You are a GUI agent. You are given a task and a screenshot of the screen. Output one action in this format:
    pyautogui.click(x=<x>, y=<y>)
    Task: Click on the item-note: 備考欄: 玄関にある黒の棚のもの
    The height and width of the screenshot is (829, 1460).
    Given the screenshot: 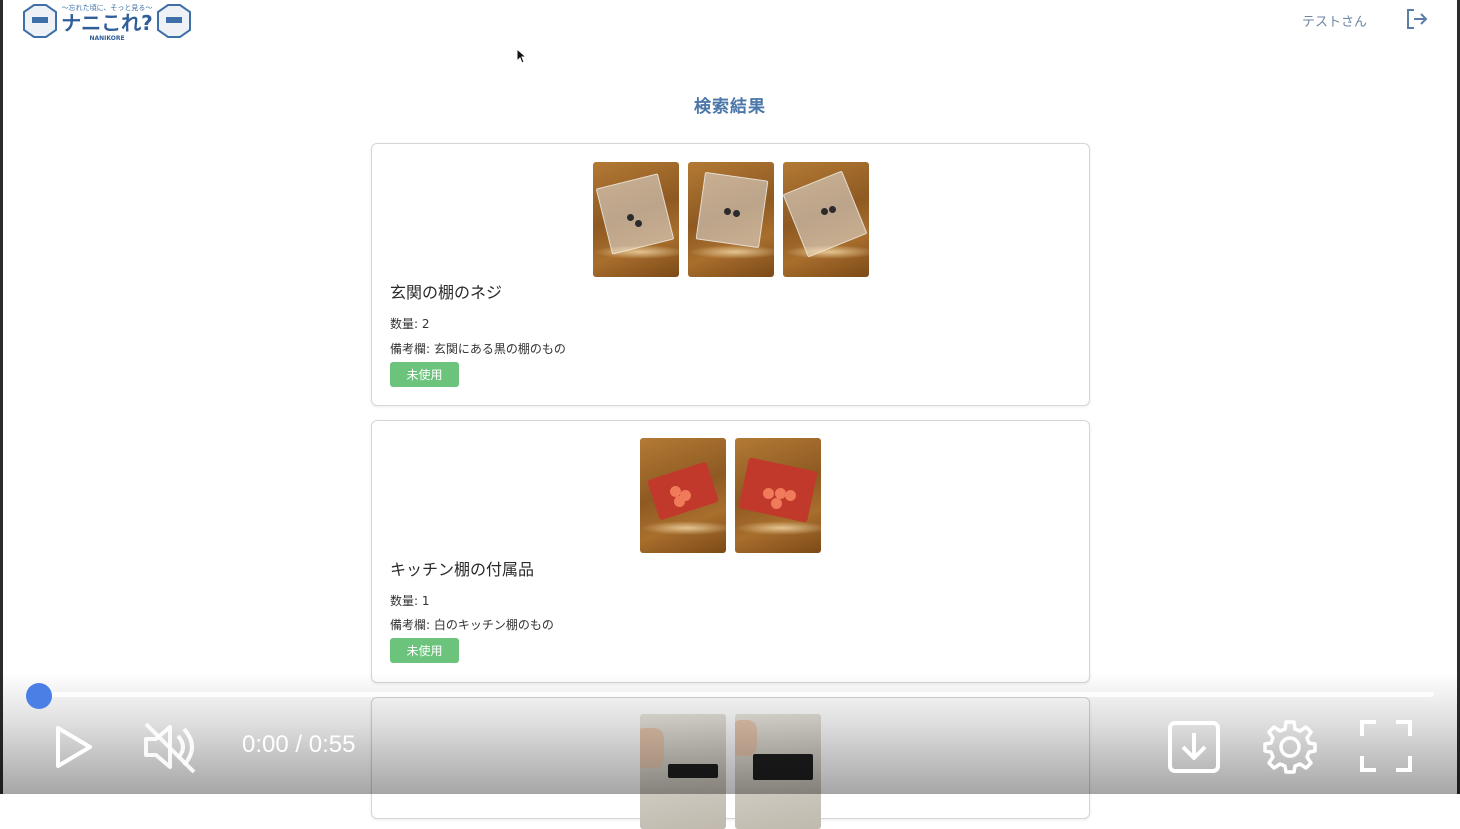 What is the action you would take?
    pyautogui.click(x=478, y=349)
    